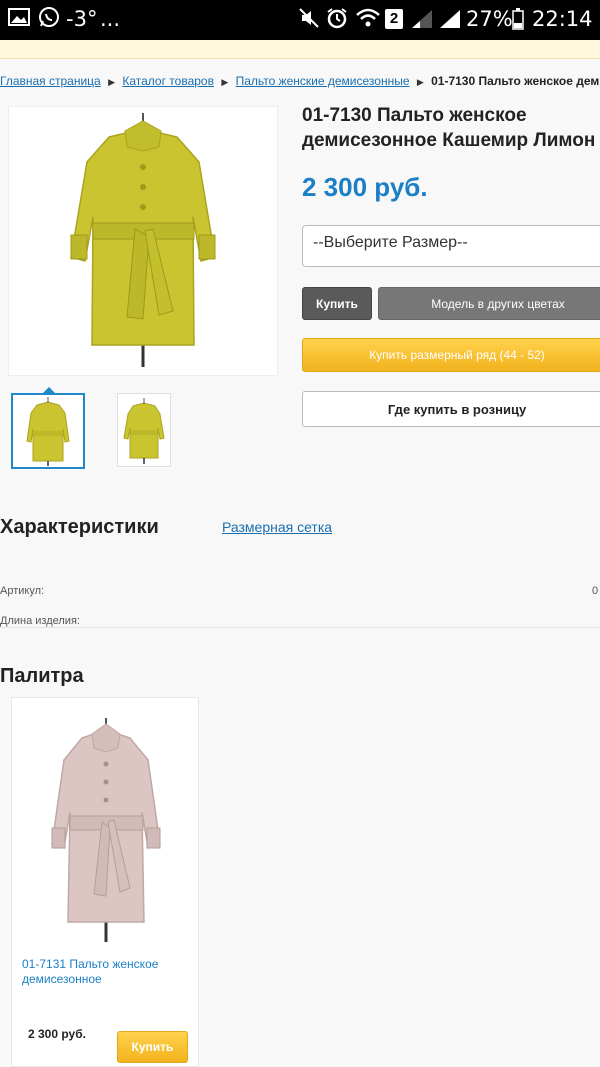  What do you see at coordinates (79, 527) in the screenshot?
I see `characteristics-heading: Характеристики` at bounding box center [79, 527].